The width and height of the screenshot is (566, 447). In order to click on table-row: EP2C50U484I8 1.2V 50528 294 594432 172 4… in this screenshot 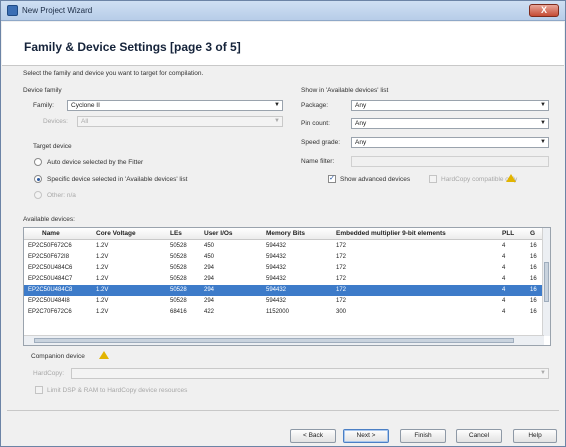, I will do `click(284, 301)`.